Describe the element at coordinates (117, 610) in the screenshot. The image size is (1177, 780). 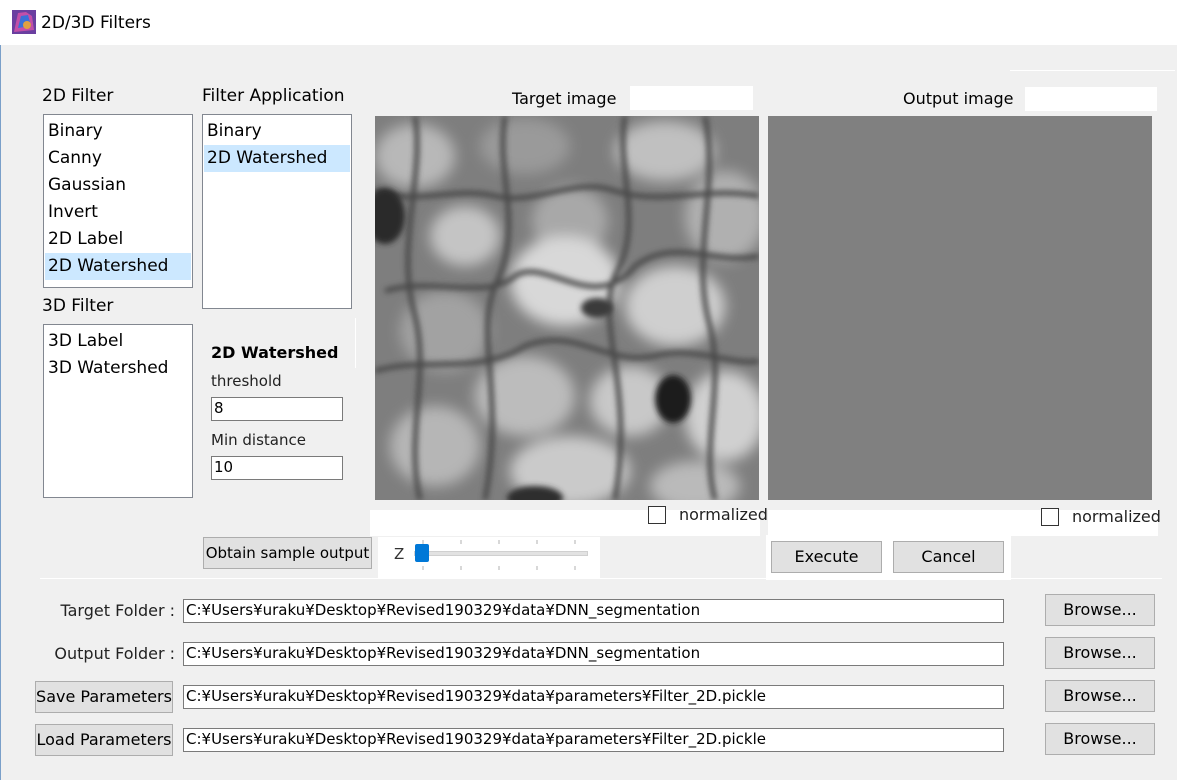
I see `target-folder-label: Target Folder :` at that location.